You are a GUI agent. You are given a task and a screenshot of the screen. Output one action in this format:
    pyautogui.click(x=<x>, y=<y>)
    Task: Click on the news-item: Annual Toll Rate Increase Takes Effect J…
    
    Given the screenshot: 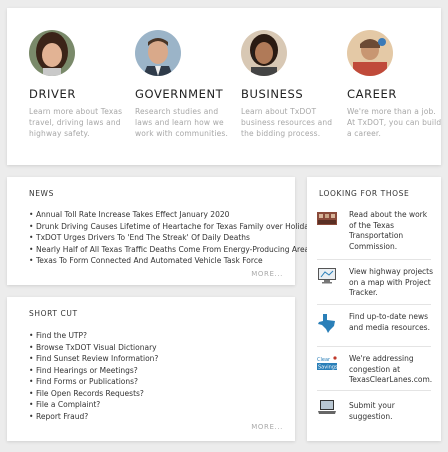 What is the action you would take?
    pyautogui.click(x=173, y=215)
    